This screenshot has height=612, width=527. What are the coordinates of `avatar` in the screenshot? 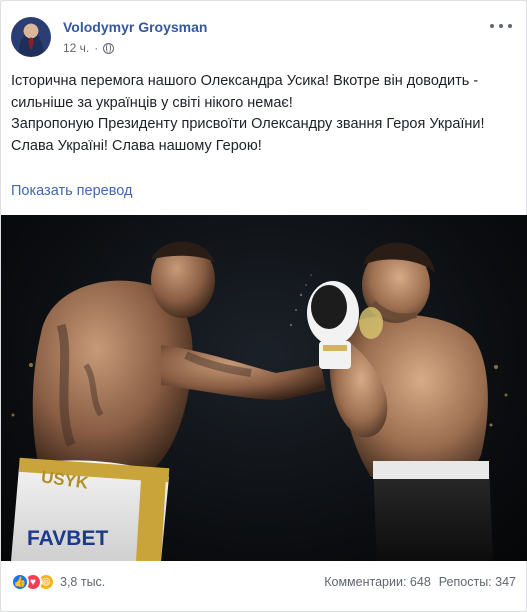 It's located at (31, 37).